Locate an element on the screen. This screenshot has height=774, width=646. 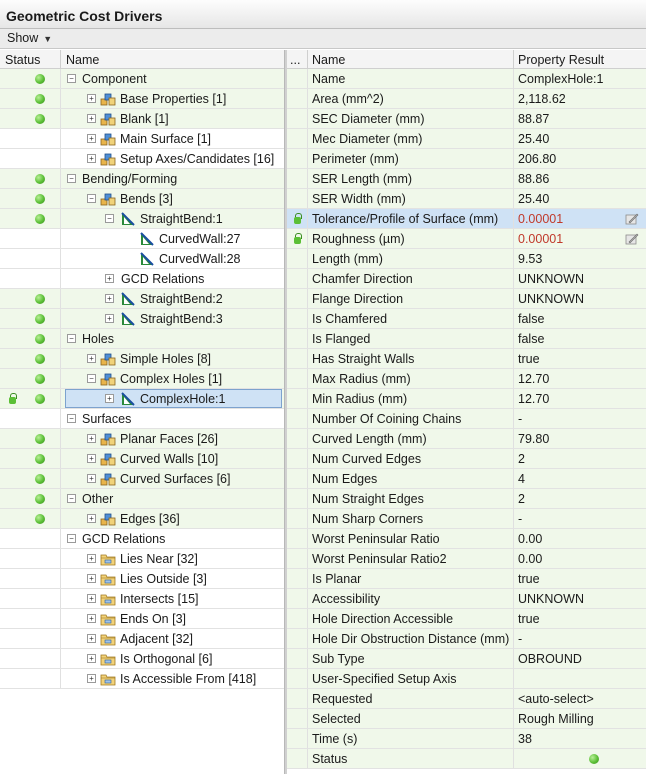
property-row: Num Edges 4 is located at coordinates (466, 479).